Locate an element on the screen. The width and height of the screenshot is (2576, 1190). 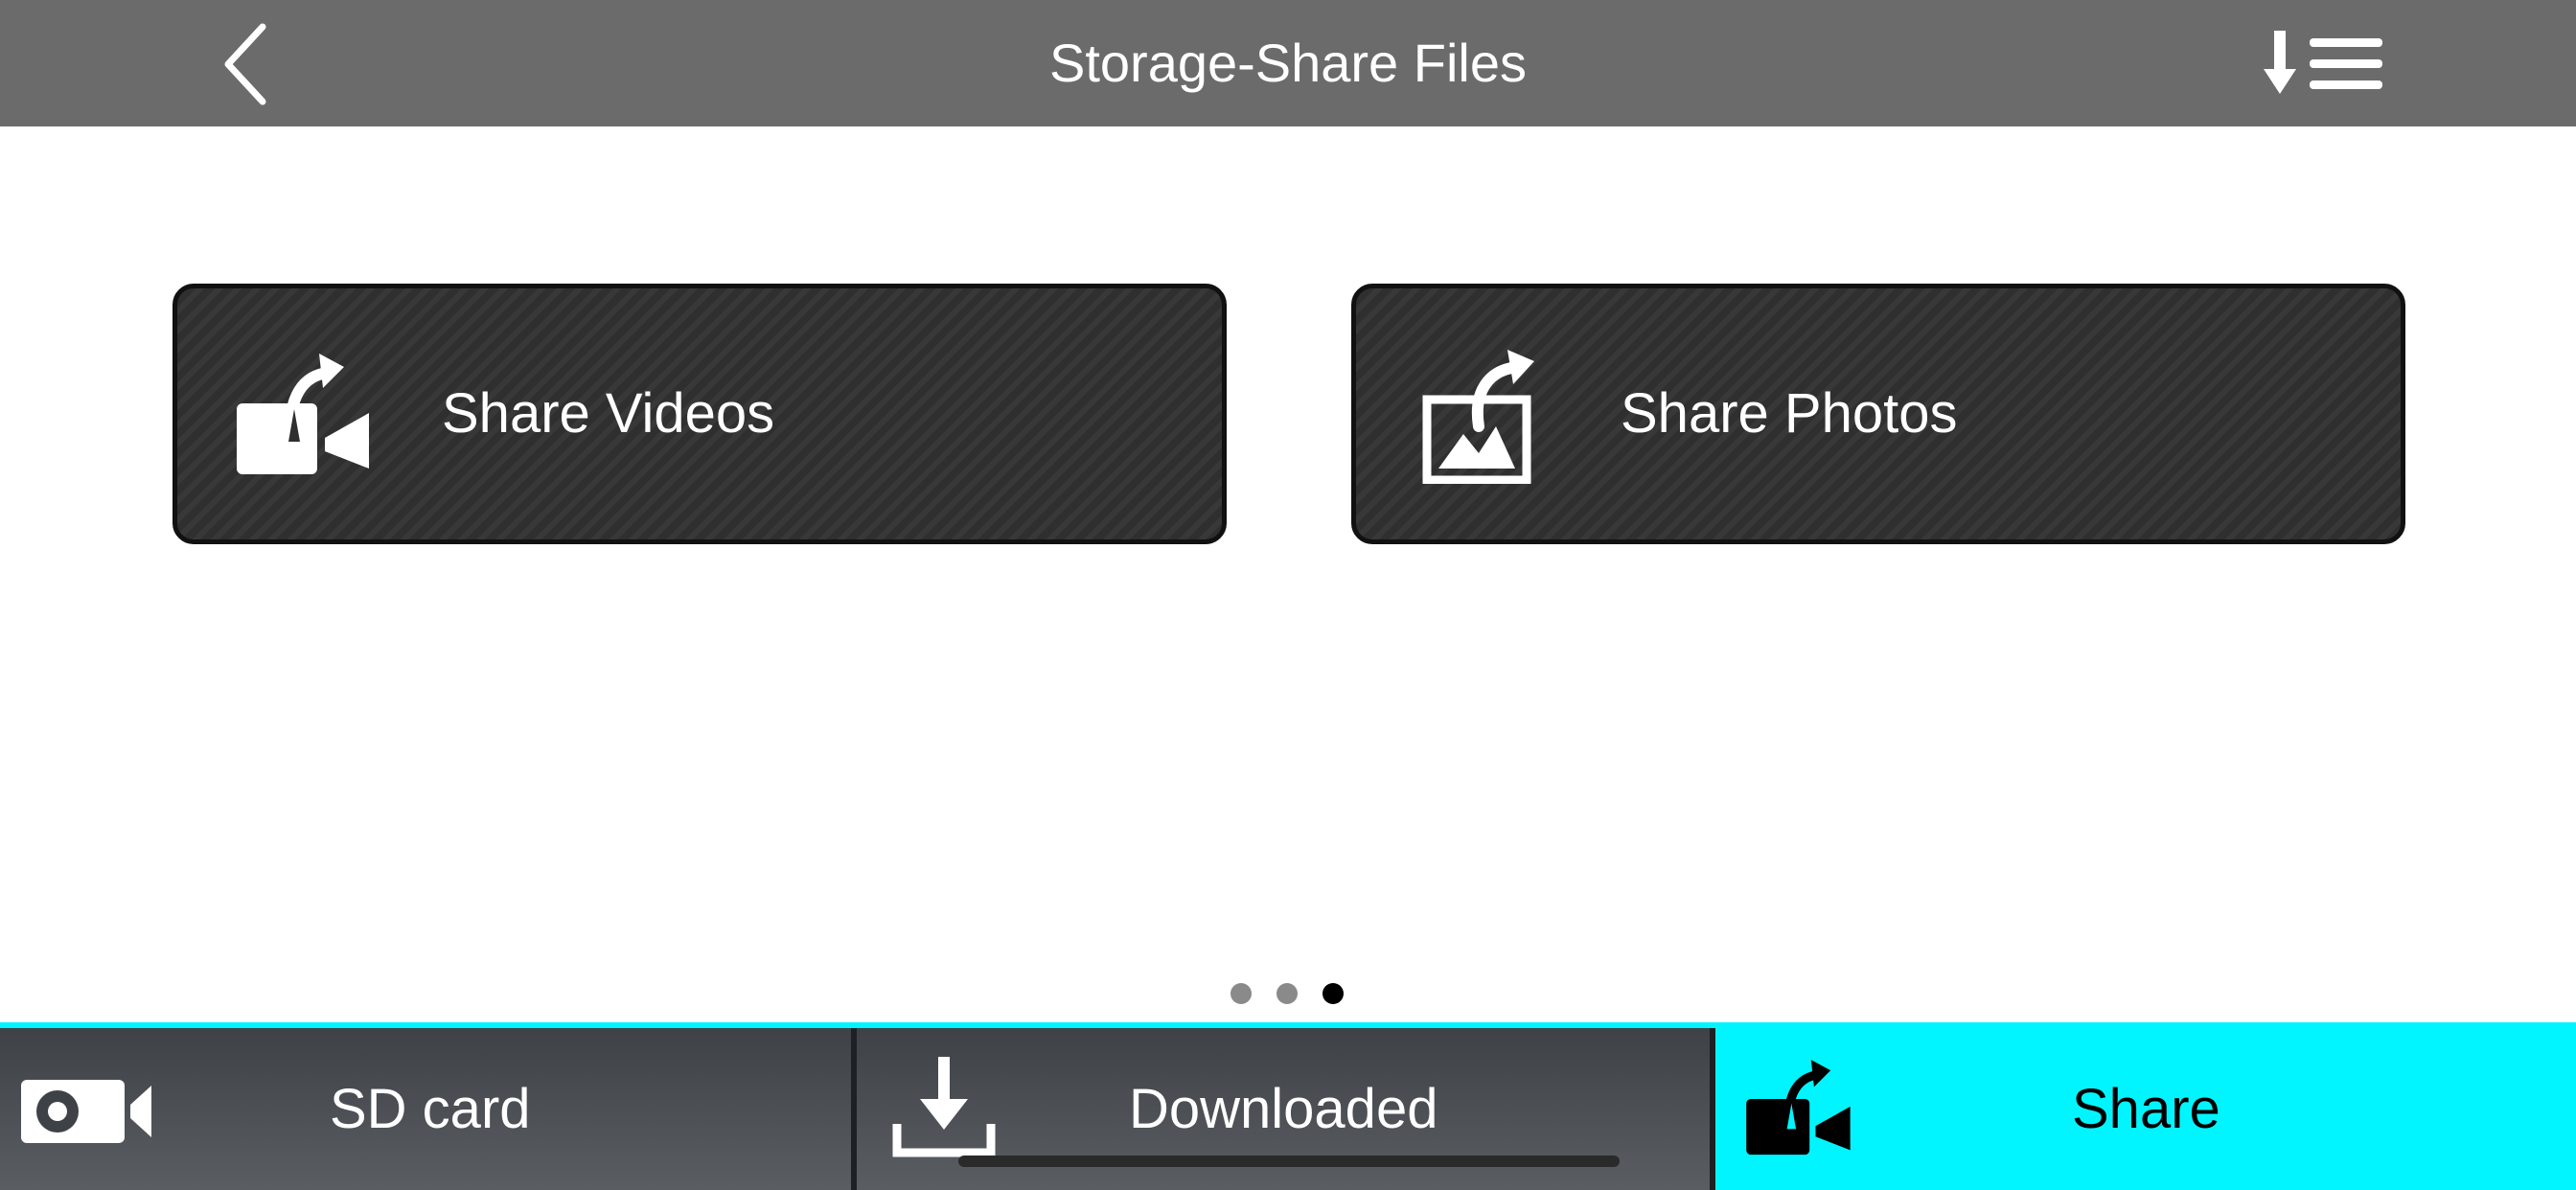
tab-sd-card-label: SD card is located at coordinates (430, 1109).